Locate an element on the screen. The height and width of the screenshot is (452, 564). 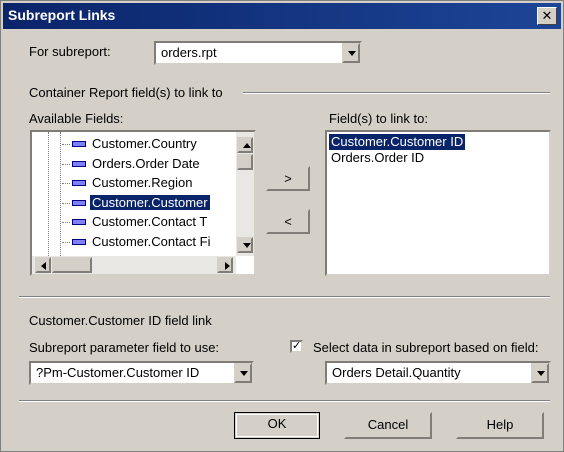
arrow-right-icon is located at coordinates (227, 266).